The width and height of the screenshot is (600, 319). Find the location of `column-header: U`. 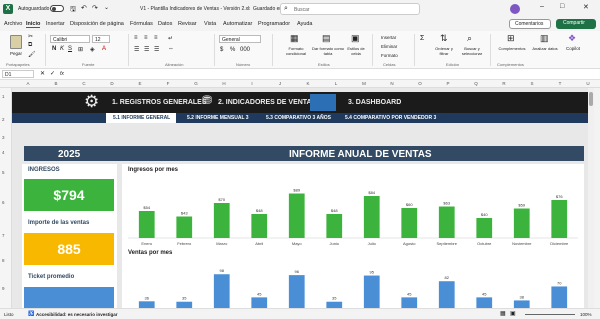

column-header: U is located at coordinates (587, 83).